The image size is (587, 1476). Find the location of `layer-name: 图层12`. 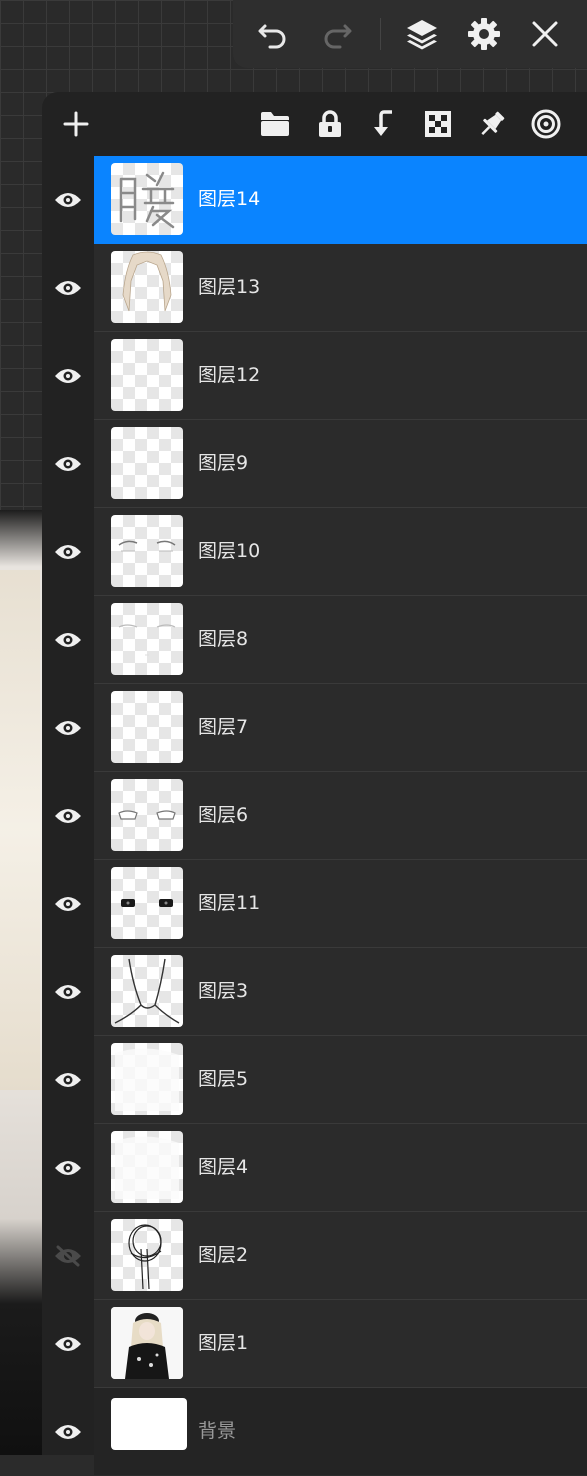

layer-name: 图层12 is located at coordinates (229, 375).